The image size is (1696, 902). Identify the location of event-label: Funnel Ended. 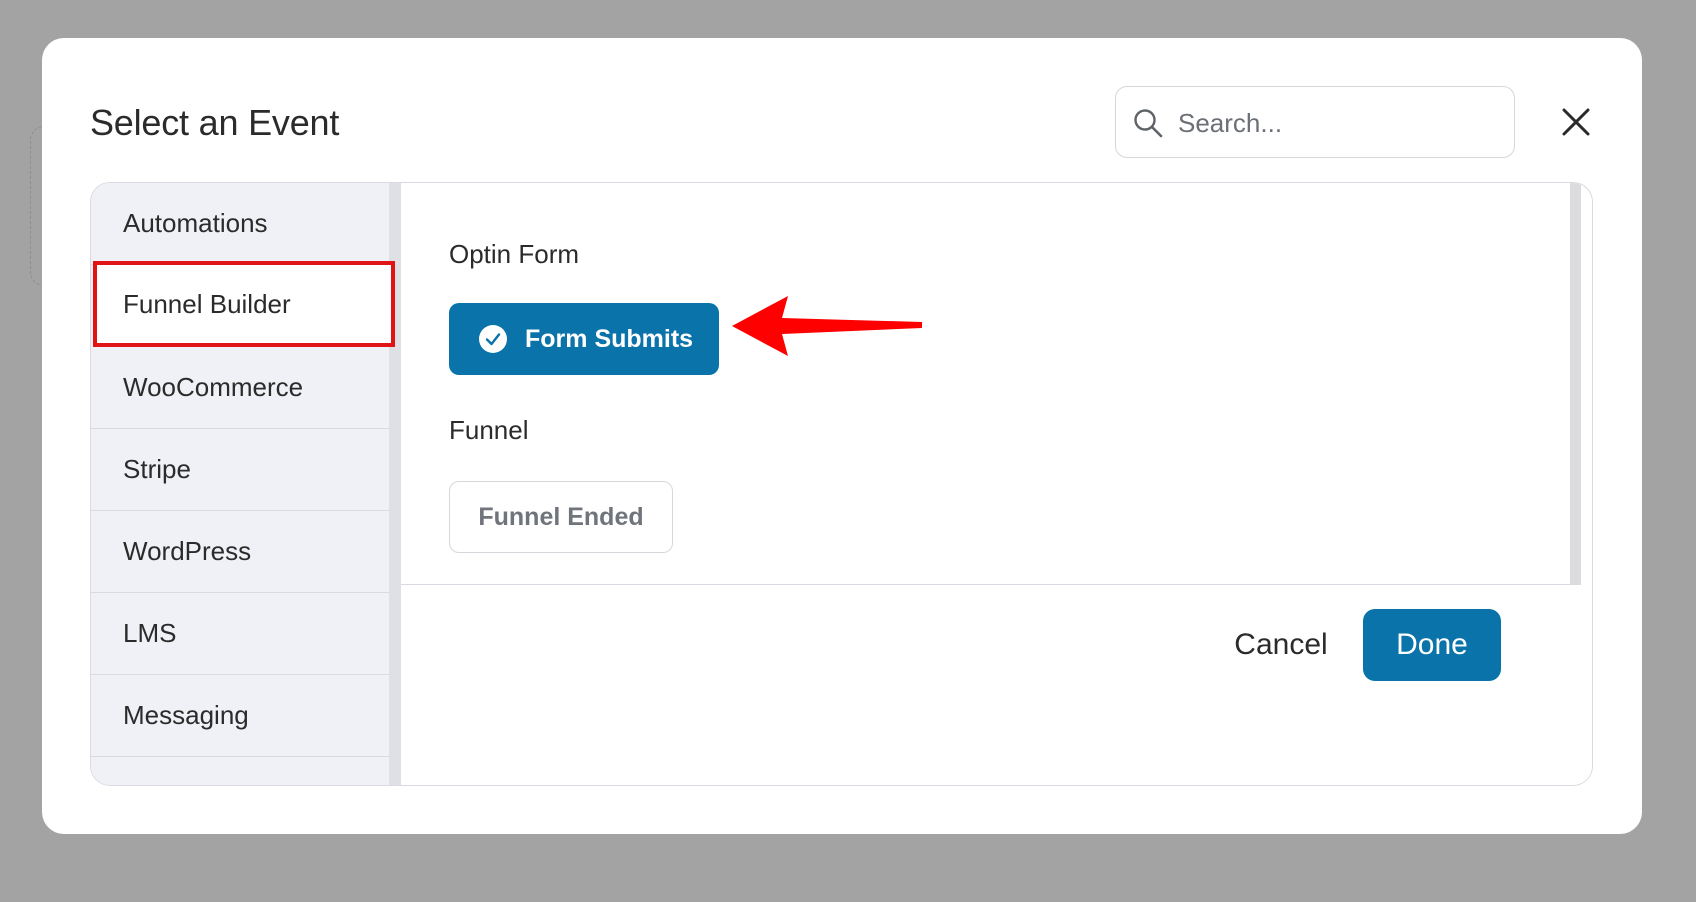
(561, 516).